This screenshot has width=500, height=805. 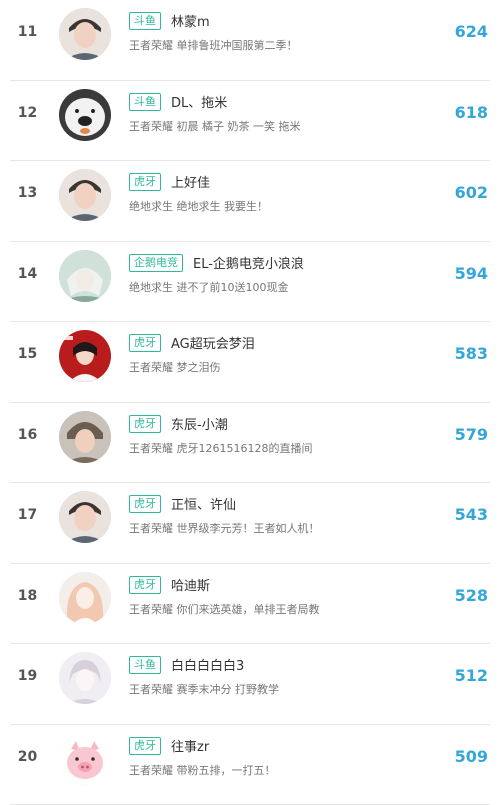 What do you see at coordinates (471, 595) in the screenshot?
I see `score-value: 528` at bounding box center [471, 595].